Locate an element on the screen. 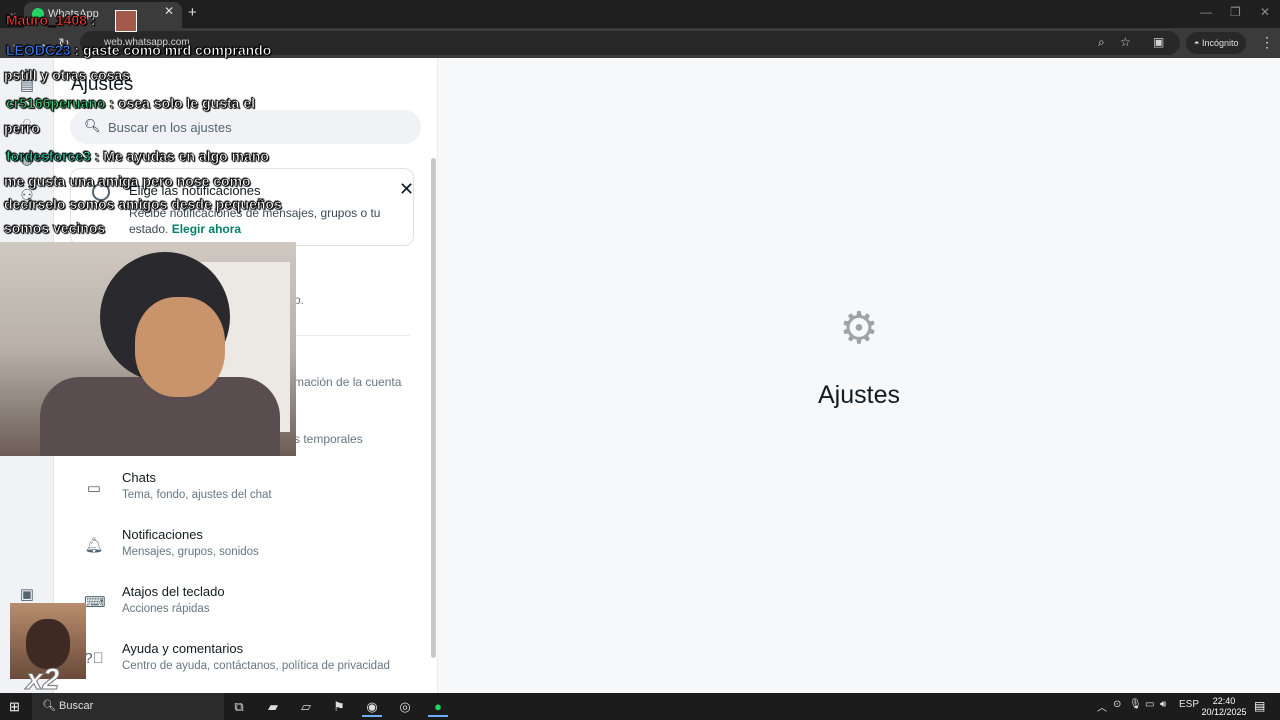  clock-date: 20/12/2025 is located at coordinates (1224, 712).